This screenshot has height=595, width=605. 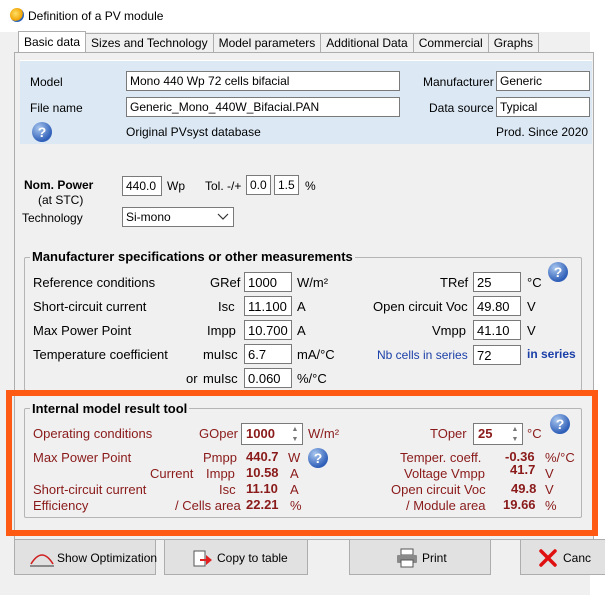 I want to click on muisc-percent-label: muIsc, so click(x=220, y=378).